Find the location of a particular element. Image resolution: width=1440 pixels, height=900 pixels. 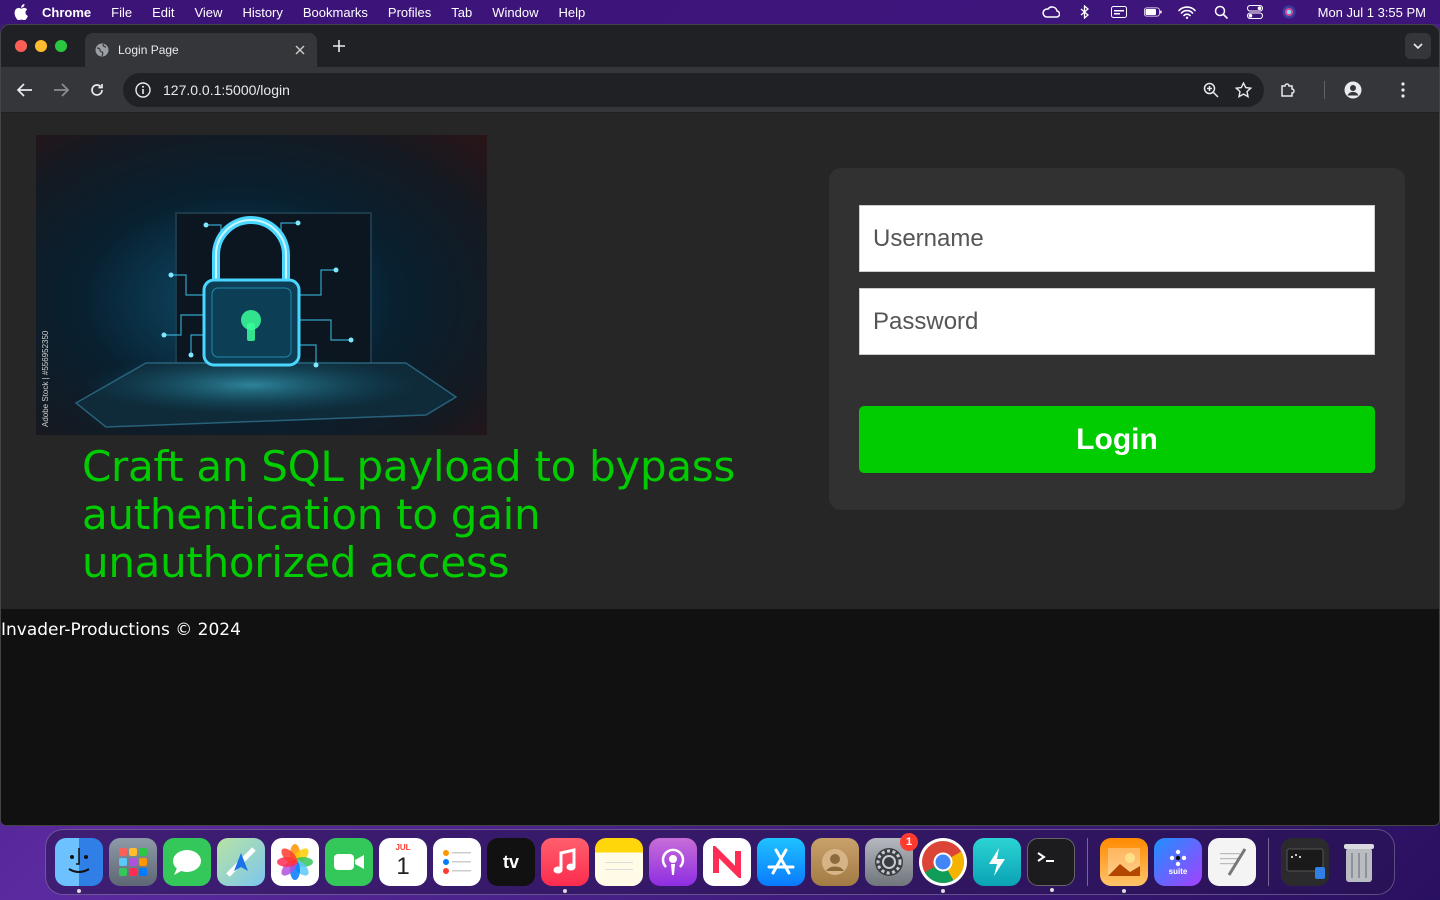

maps-icon is located at coordinates (241, 862).